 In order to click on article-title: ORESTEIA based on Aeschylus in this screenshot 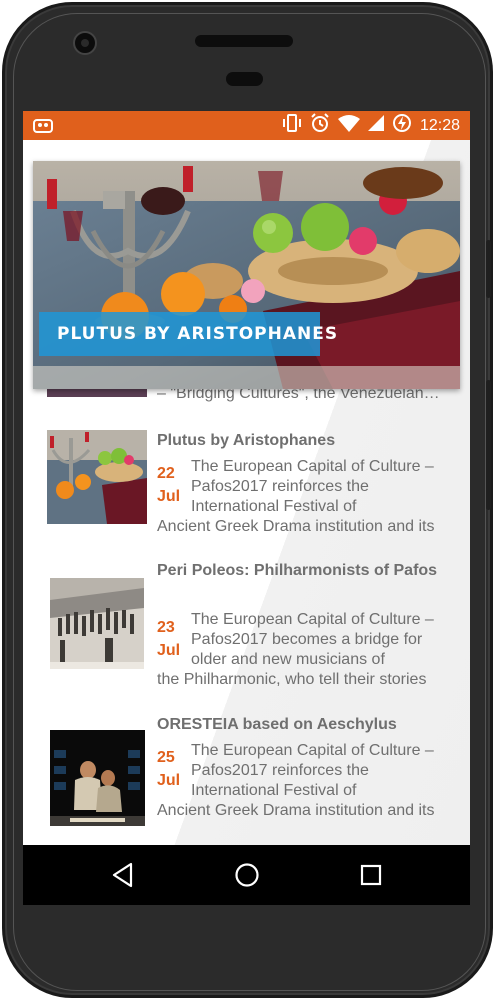, I will do `click(302, 724)`.